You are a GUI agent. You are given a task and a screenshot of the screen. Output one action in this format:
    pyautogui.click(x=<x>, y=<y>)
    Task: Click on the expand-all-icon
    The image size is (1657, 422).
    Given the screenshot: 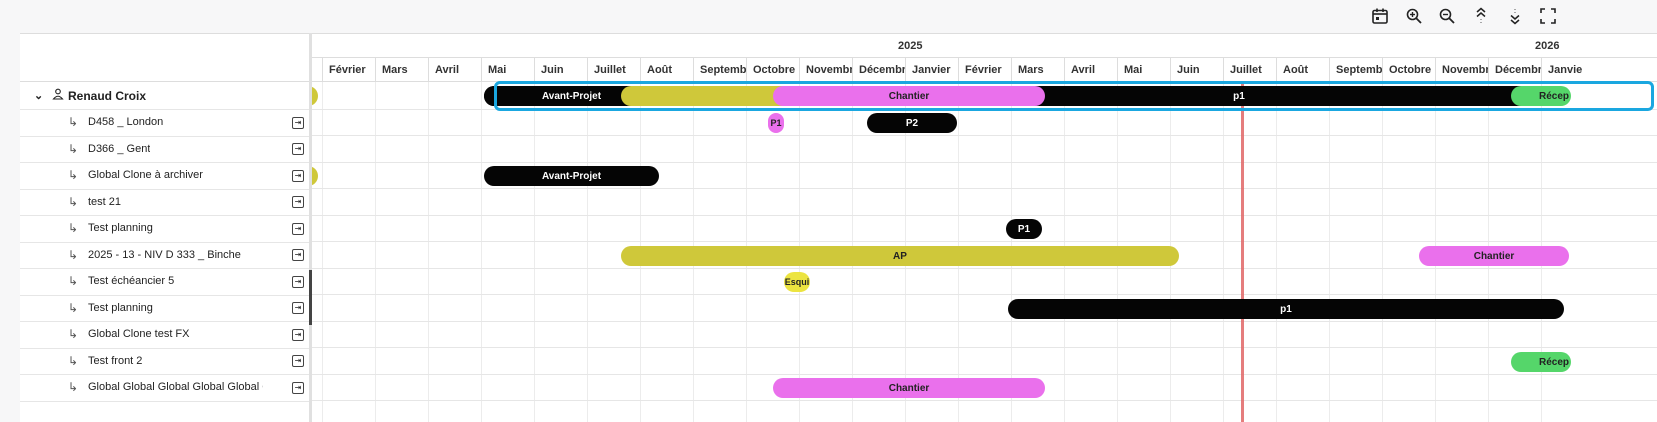 What is the action you would take?
    pyautogui.click(x=1515, y=16)
    